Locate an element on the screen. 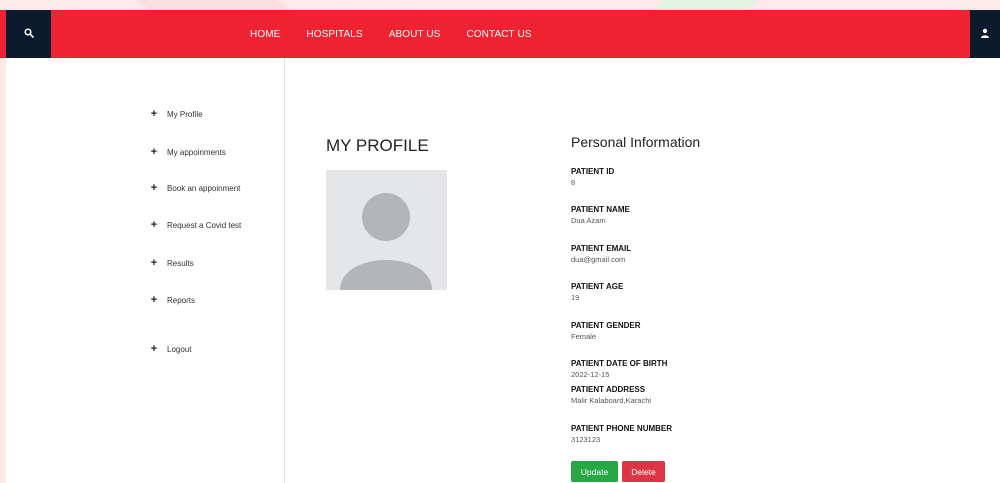  sidebar-item-my-appointments: + My appoinments is located at coordinates (188, 152).